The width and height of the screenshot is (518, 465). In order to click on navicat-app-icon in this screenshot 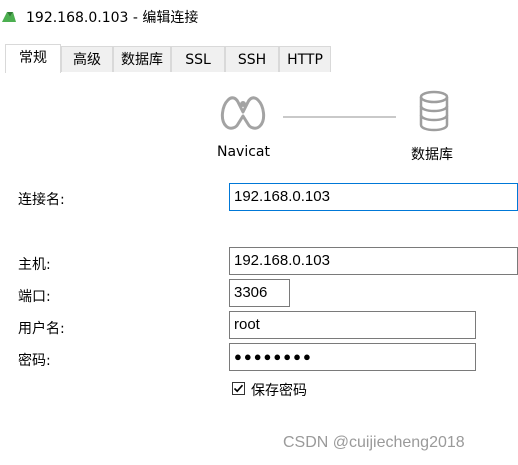, I will do `click(9, 17)`.